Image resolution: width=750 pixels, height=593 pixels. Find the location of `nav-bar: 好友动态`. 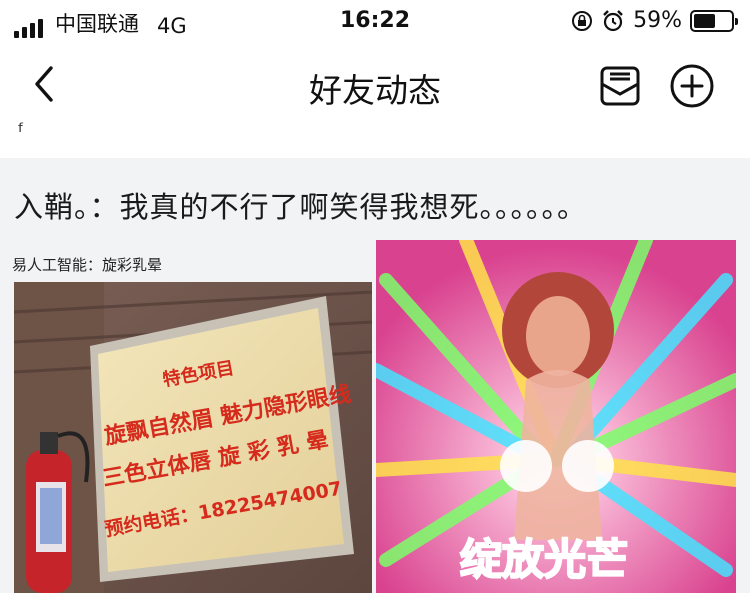

nav-bar: 好友动态 is located at coordinates (375, 86).